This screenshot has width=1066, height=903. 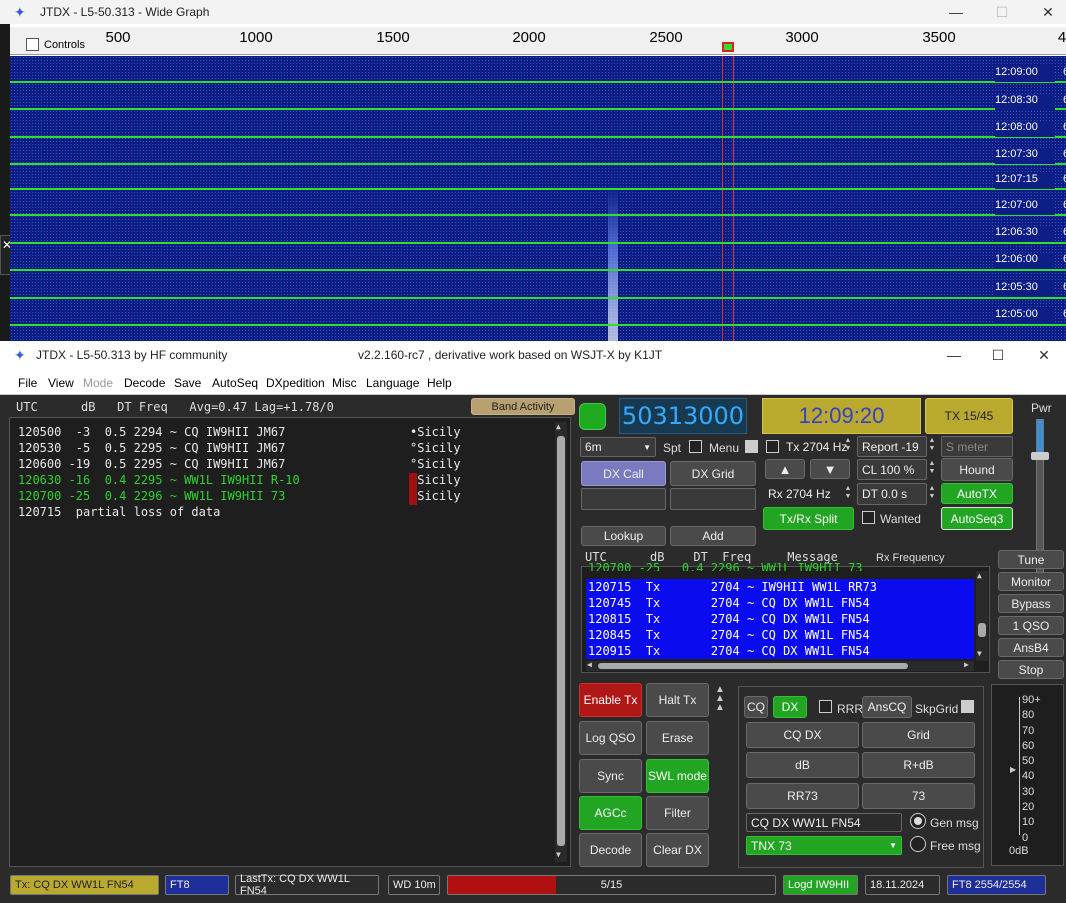 What do you see at coordinates (344, 383) in the screenshot?
I see `menu-misc: Misc` at bounding box center [344, 383].